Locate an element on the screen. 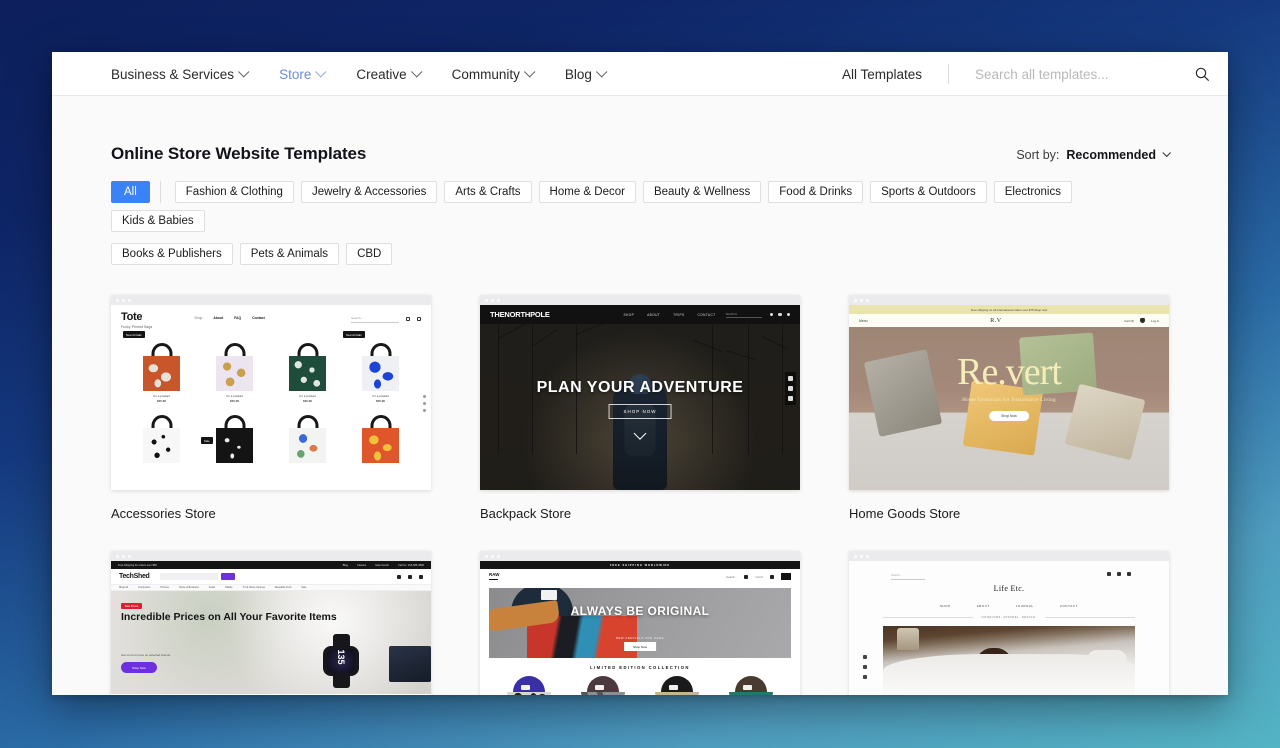 The width and height of the screenshot is (1280, 748). preview-header-right: Cart (0) Log in is located at coordinates (1141, 320).